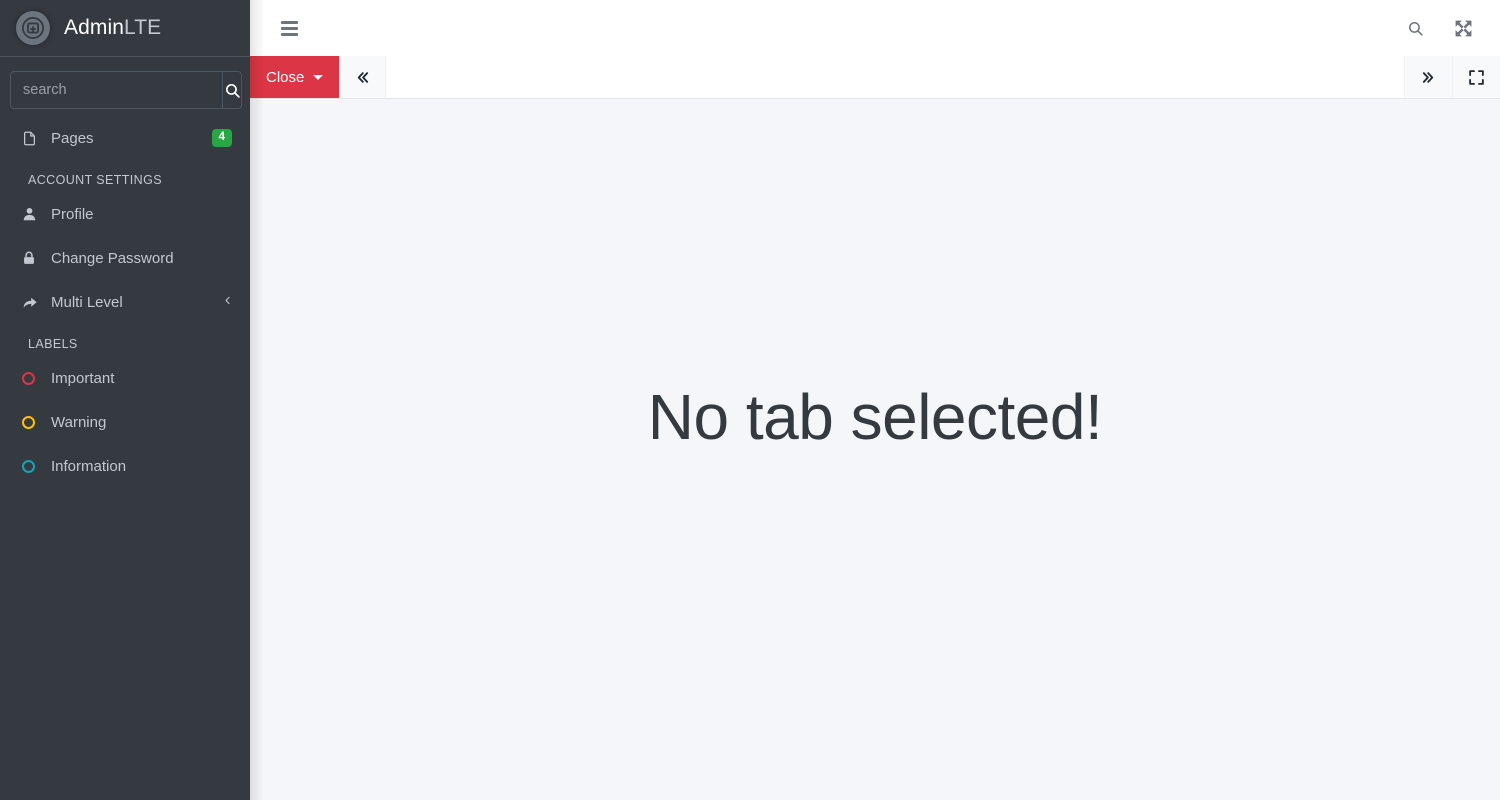 The image size is (1500, 800). I want to click on brand-link: AdminLTE, so click(125, 28).